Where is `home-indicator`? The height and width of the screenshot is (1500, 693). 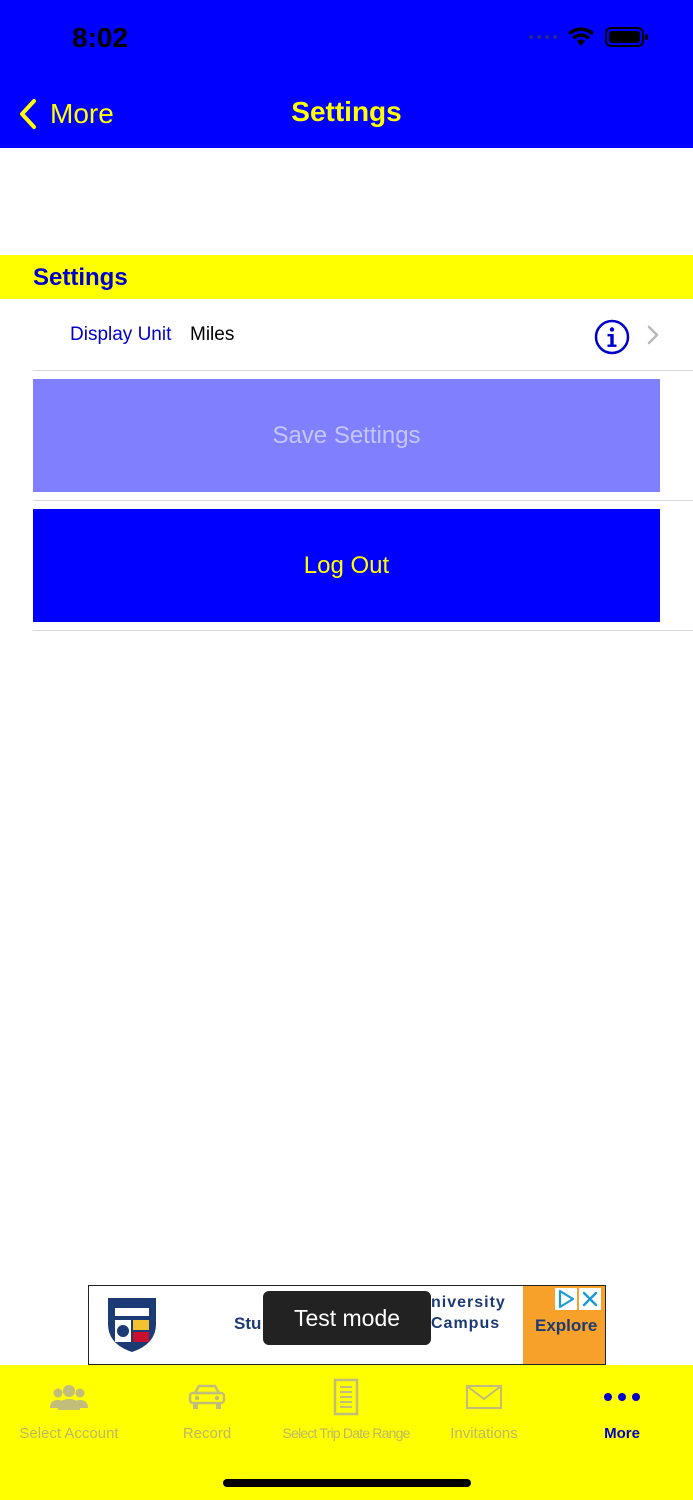
home-indicator is located at coordinates (347, 1483).